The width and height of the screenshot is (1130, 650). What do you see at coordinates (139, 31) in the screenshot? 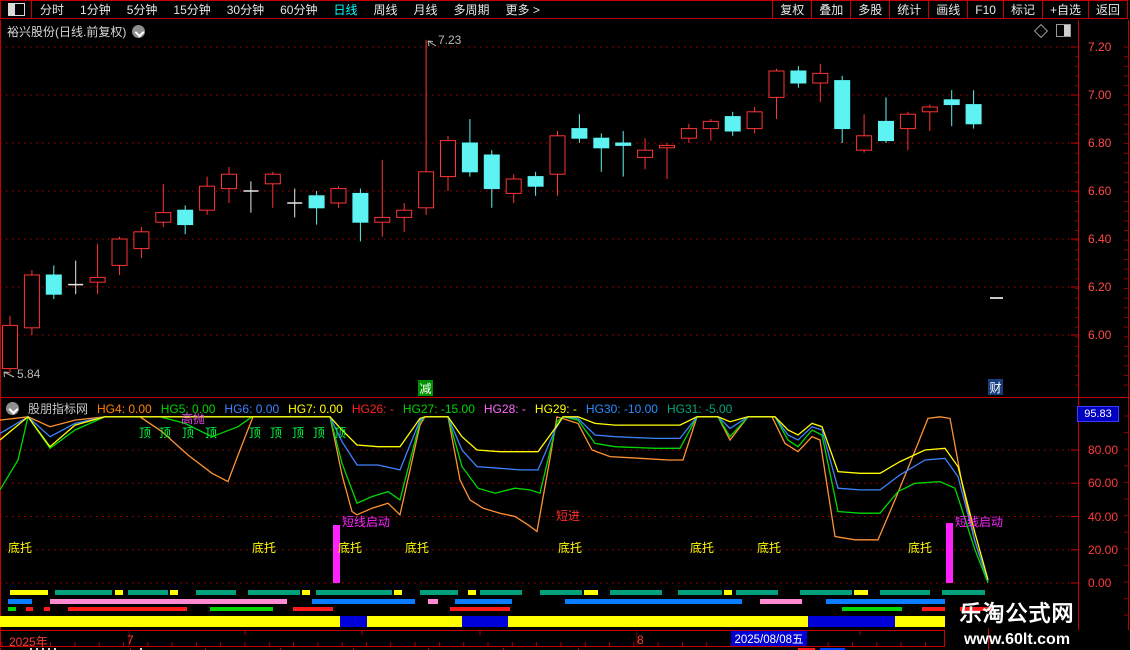
I see `chevron-down-icon` at bounding box center [139, 31].